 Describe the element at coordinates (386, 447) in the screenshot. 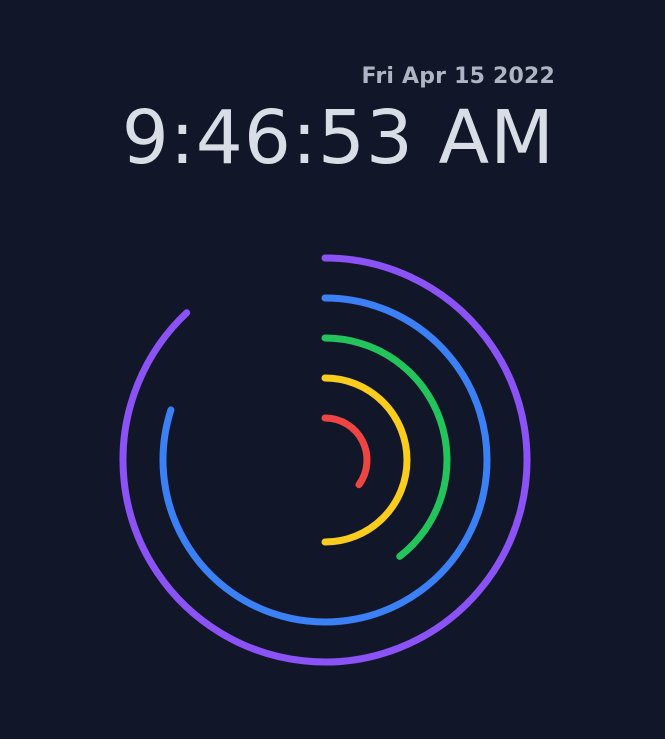

I see `ring-hour` at that location.